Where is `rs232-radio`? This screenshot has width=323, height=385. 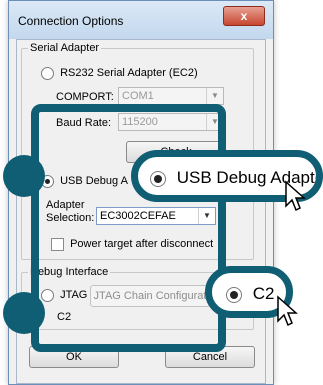 rs232-radio is located at coordinates (47, 73).